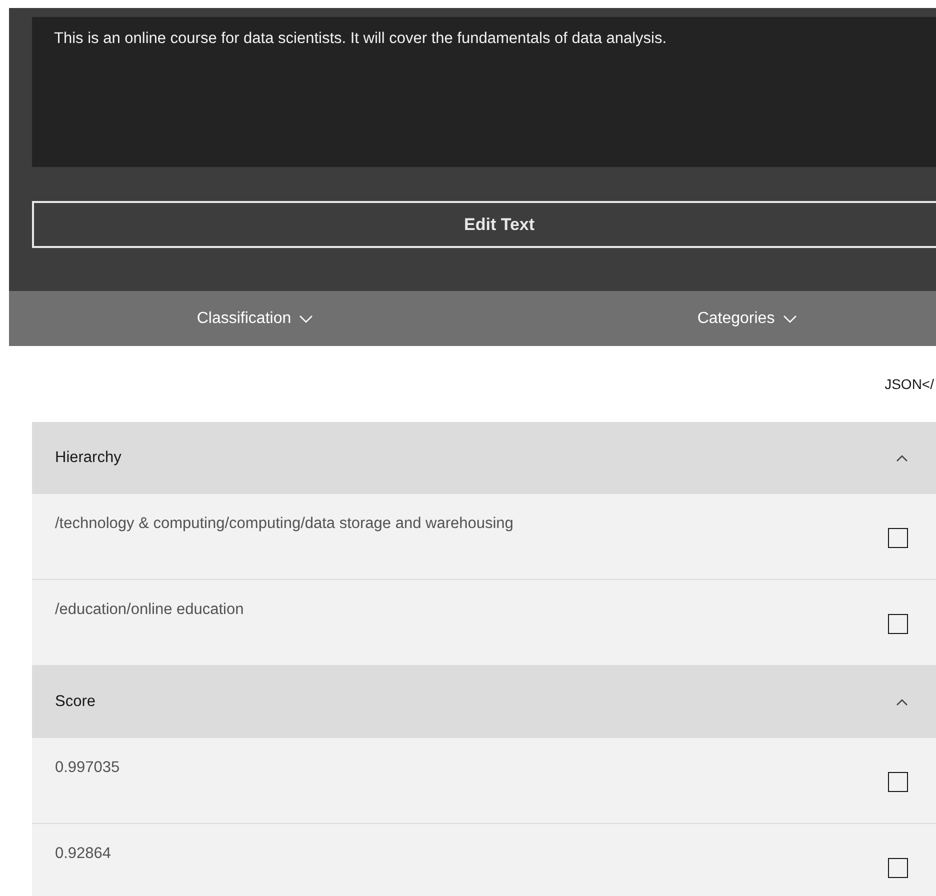 The image size is (936, 896). Describe the element at coordinates (718, 318) in the screenshot. I see `dropdown-tab: Categories` at that location.